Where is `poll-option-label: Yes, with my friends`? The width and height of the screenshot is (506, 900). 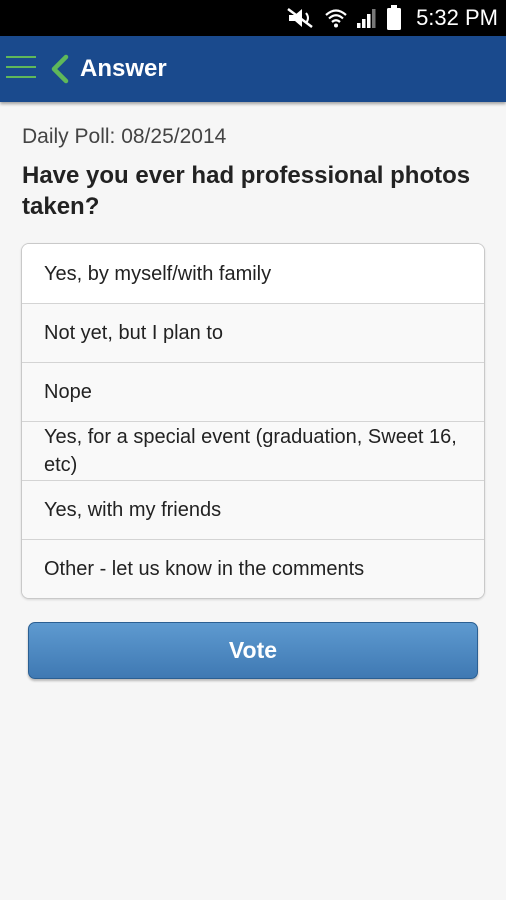 poll-option-label: Yes, with my friends is located at coordinates (133, 510).